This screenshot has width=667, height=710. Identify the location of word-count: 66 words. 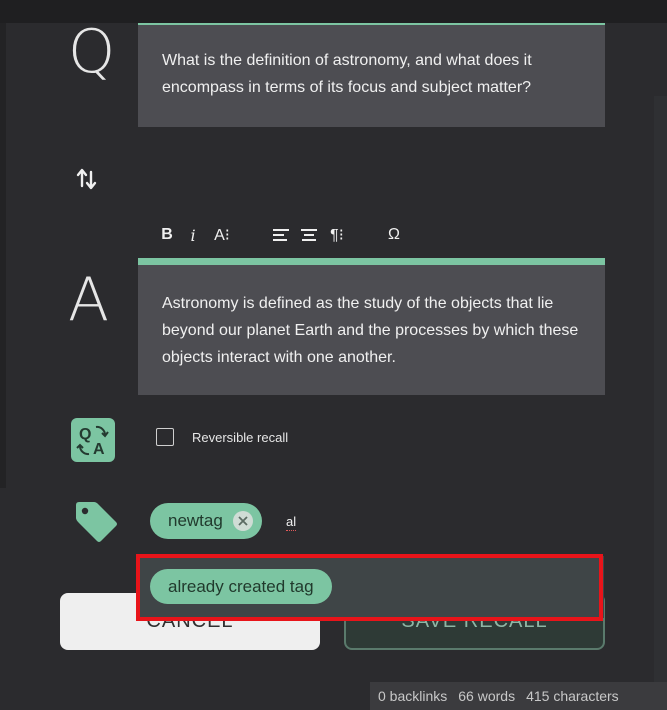
(487, 696).